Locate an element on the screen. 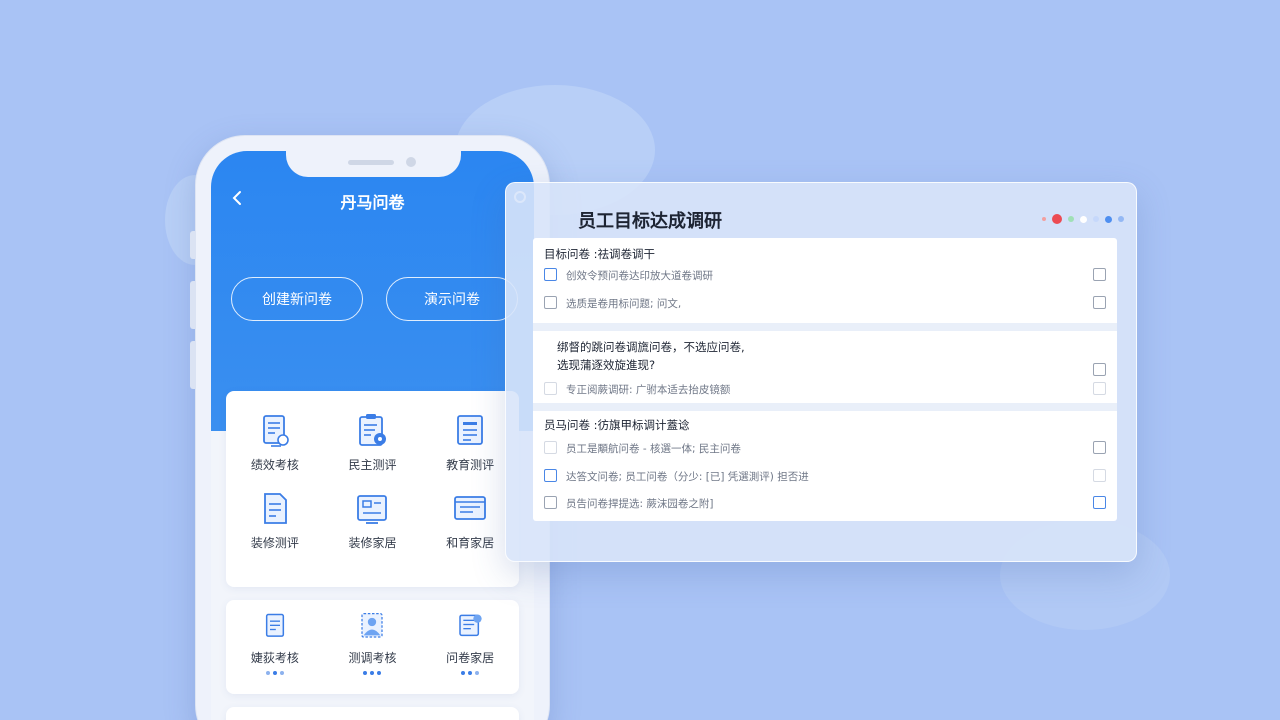 Image resolution: width=1280 pixels, height=720 pixels. survey-row: 员告问卷捍提选: 蕨沫园卷之附] is located at coordinates (825, 503).